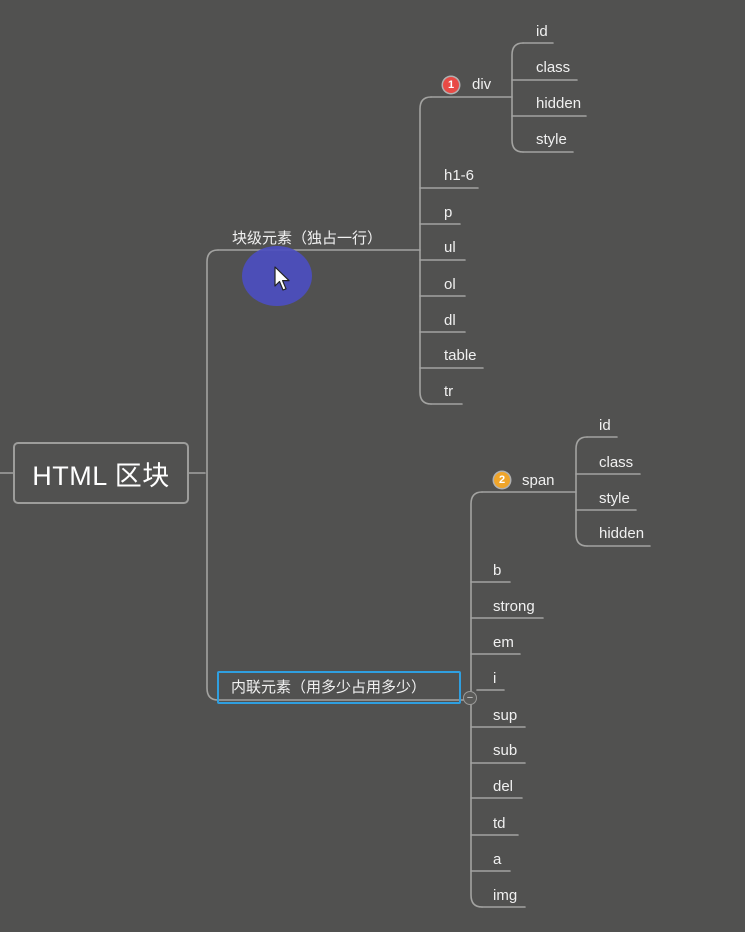 The width and height of the screenshot is (745, 932). Describe the element at coordinates (494, 678) in the screenshot. I see `inline-item-i: i` at that location.